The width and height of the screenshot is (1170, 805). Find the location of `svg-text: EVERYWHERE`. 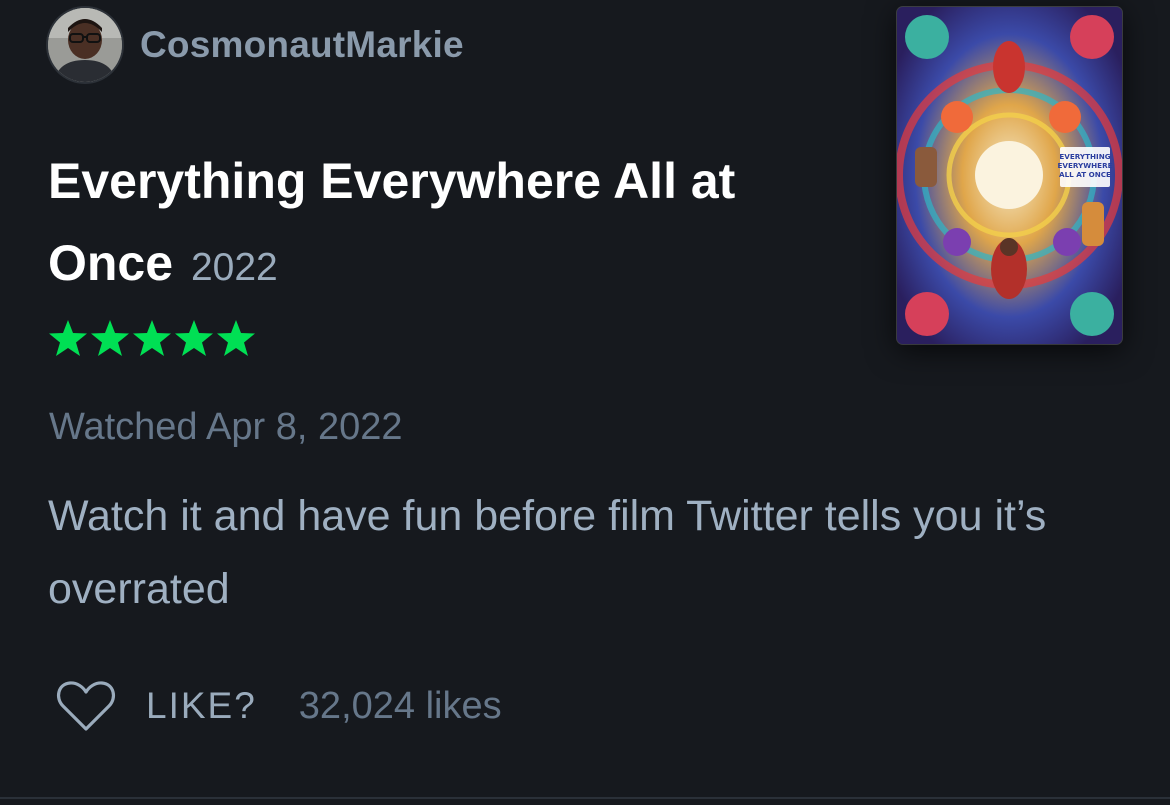

svg-text: EVERYWHERE is located at coordinates (1084, 165).